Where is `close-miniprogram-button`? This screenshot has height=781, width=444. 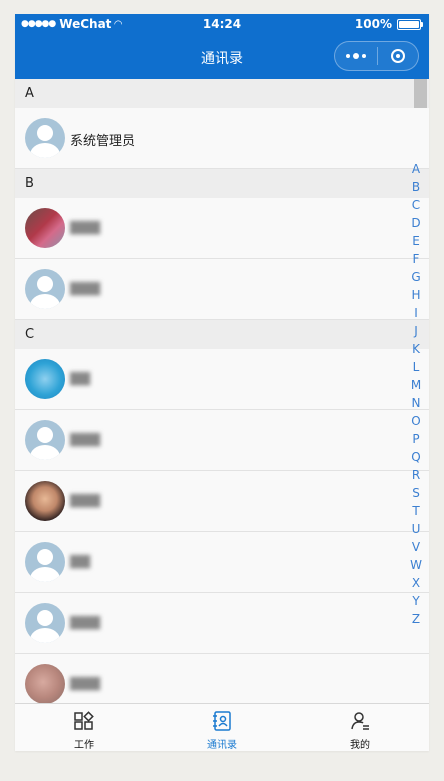
close-miniprogram-button is located at coordinates (398, 56).